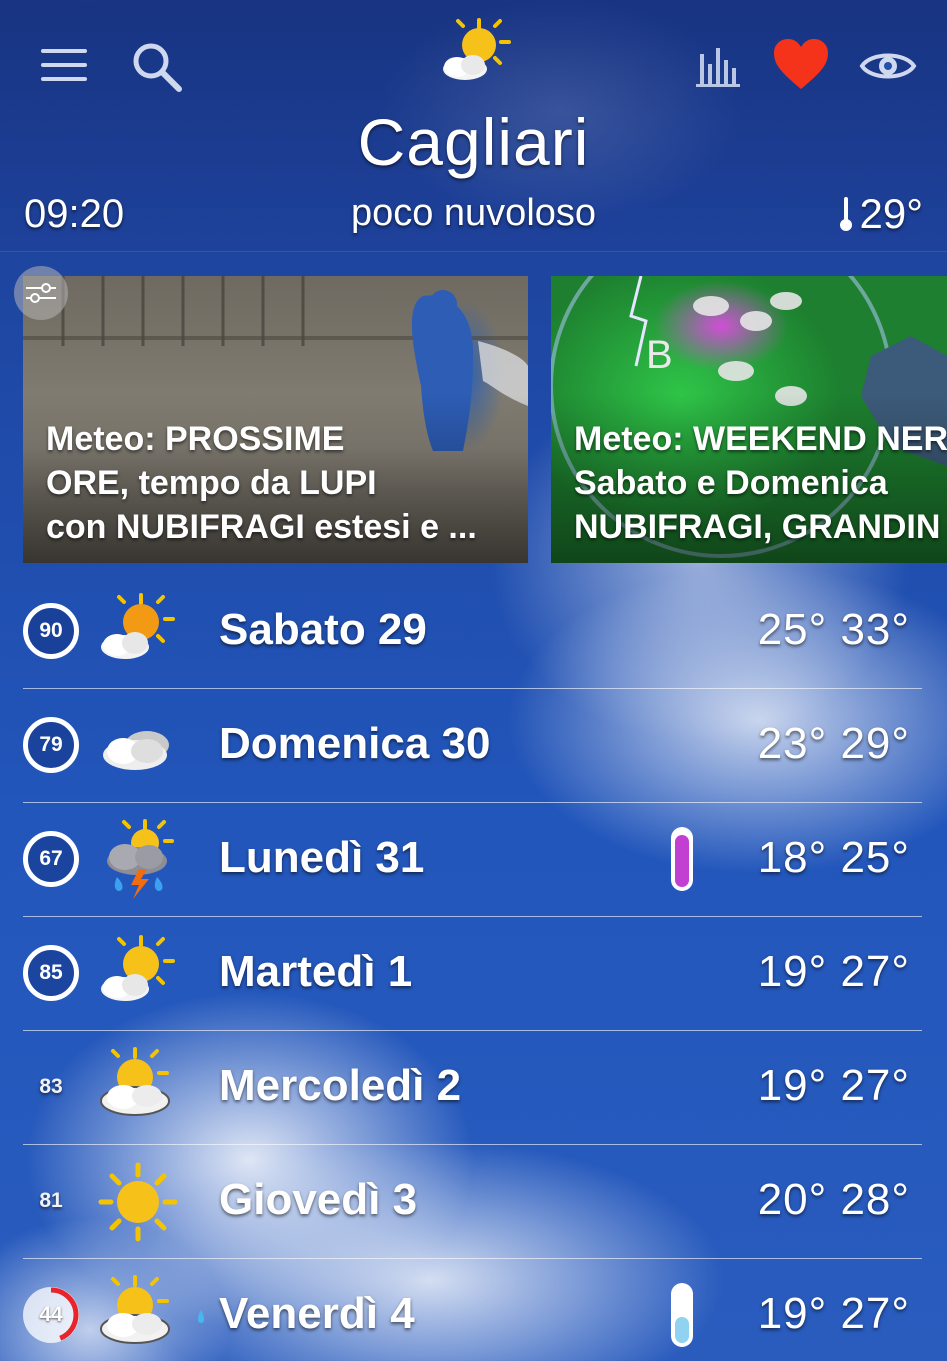  I want to click on svg-text: B, so click(659, 355).